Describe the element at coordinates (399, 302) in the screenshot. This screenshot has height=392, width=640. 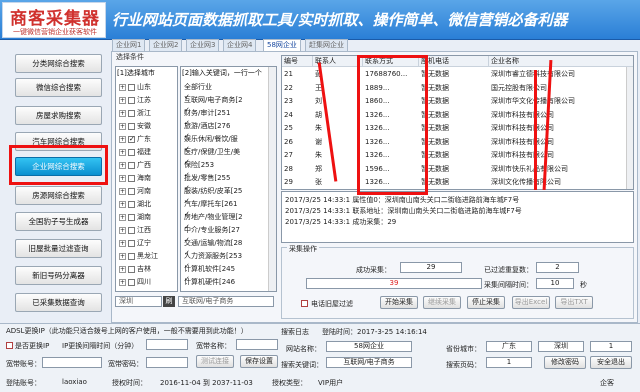
I see `start-button: 开始采集` at that location.